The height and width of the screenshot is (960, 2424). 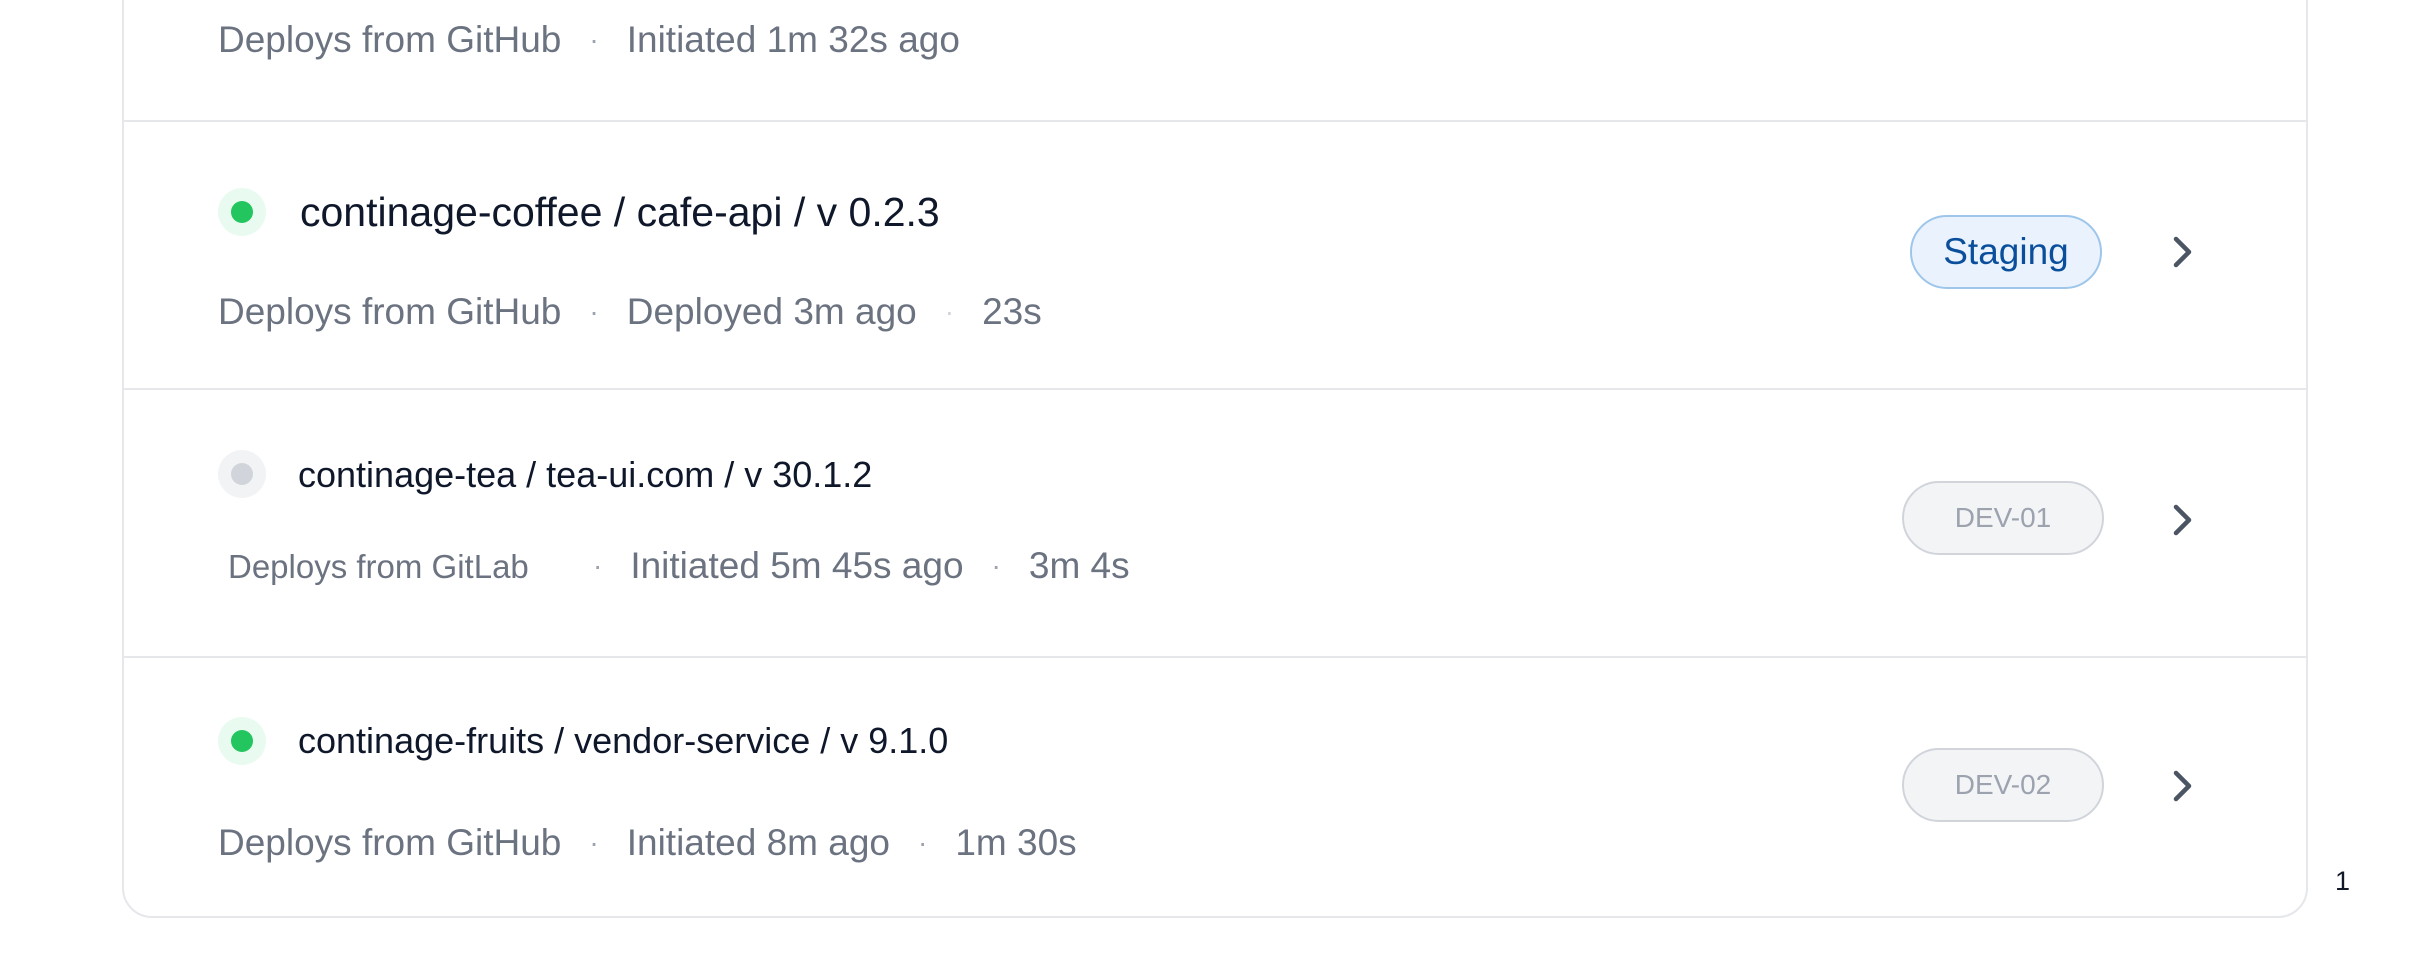 What do you see at coordinates (1012, 311) in the screenshot?
I see `deploy-duration: 23s` at bounding box center [1012, 311].